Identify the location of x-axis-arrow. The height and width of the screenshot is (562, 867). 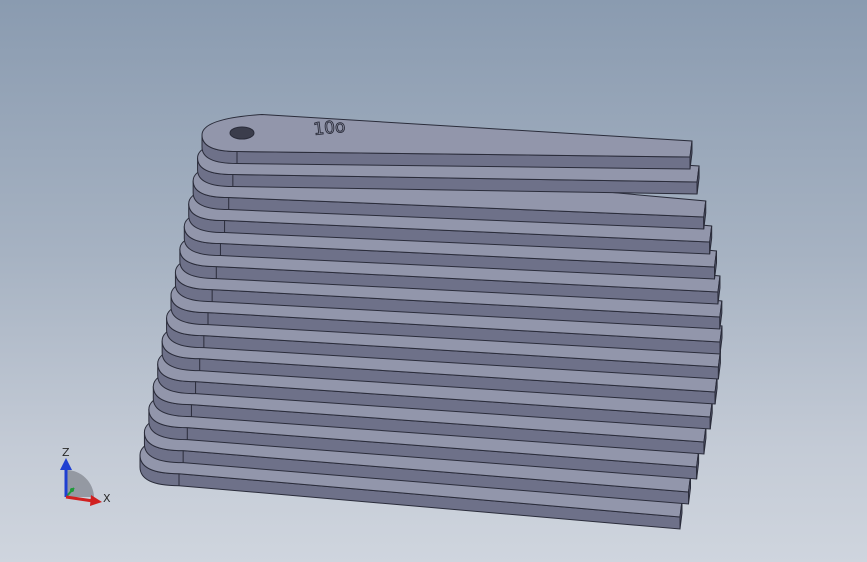
(96, 500).